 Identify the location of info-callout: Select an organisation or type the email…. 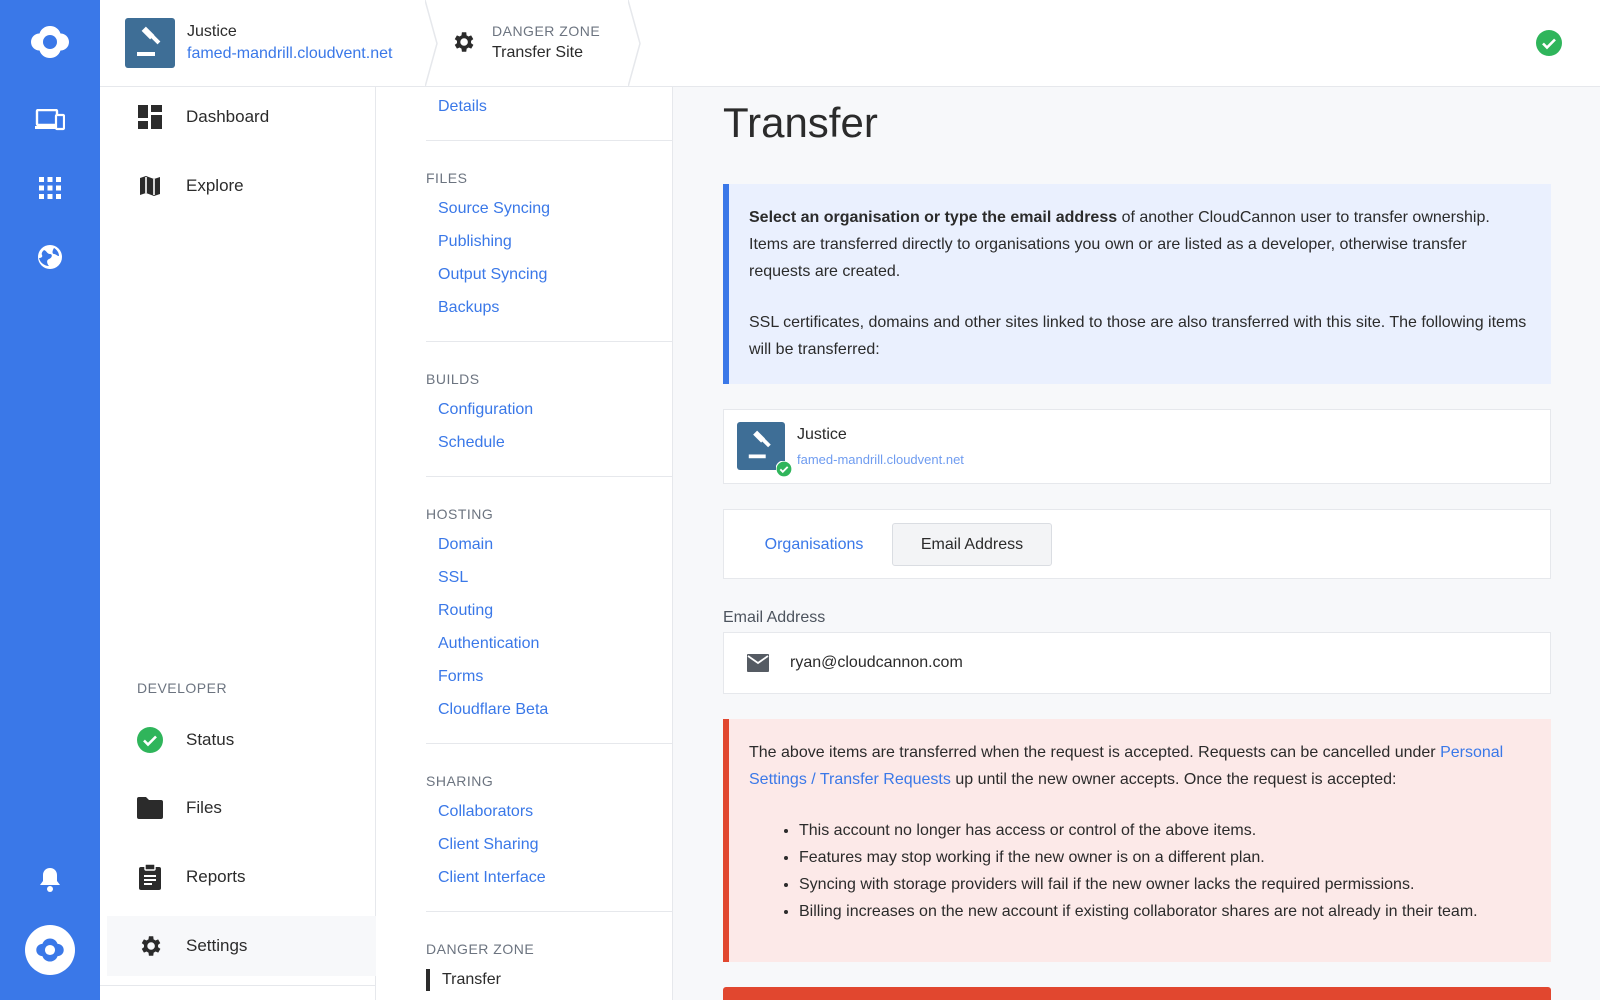
(1137, 284).